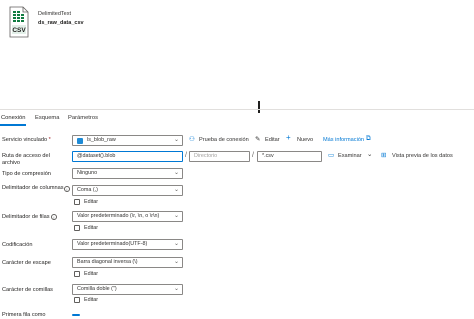 The width and height of the screenshot is (474, 319). What do you see at coordinates (13, 125) in the screenshot?
I see `active-tab-indicator` at bounding box center [13, 125].